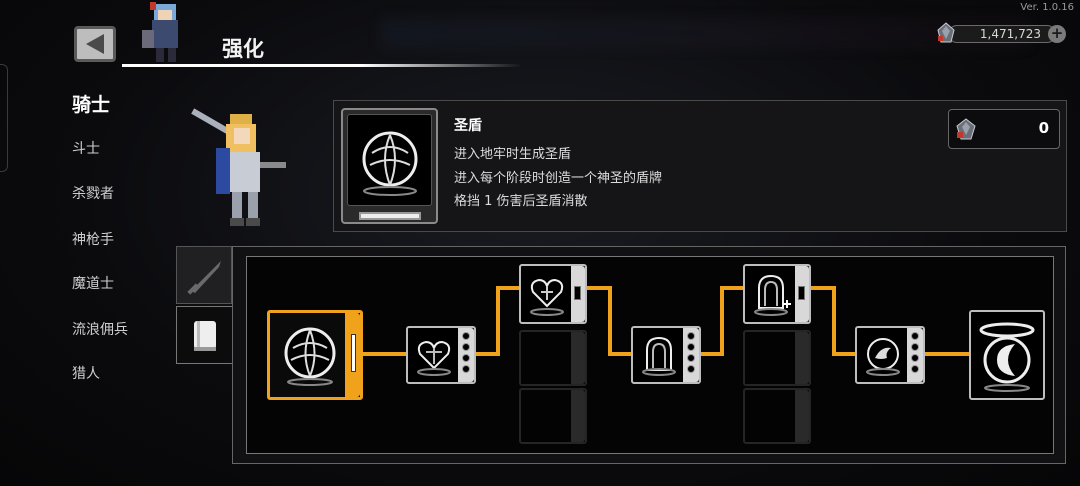 The image size is (1080, 486). What do you see at coordinates (93, 239) in the screenshot?
I see `class-item-gunner: 神枪手` at bounding box center [93, 239].